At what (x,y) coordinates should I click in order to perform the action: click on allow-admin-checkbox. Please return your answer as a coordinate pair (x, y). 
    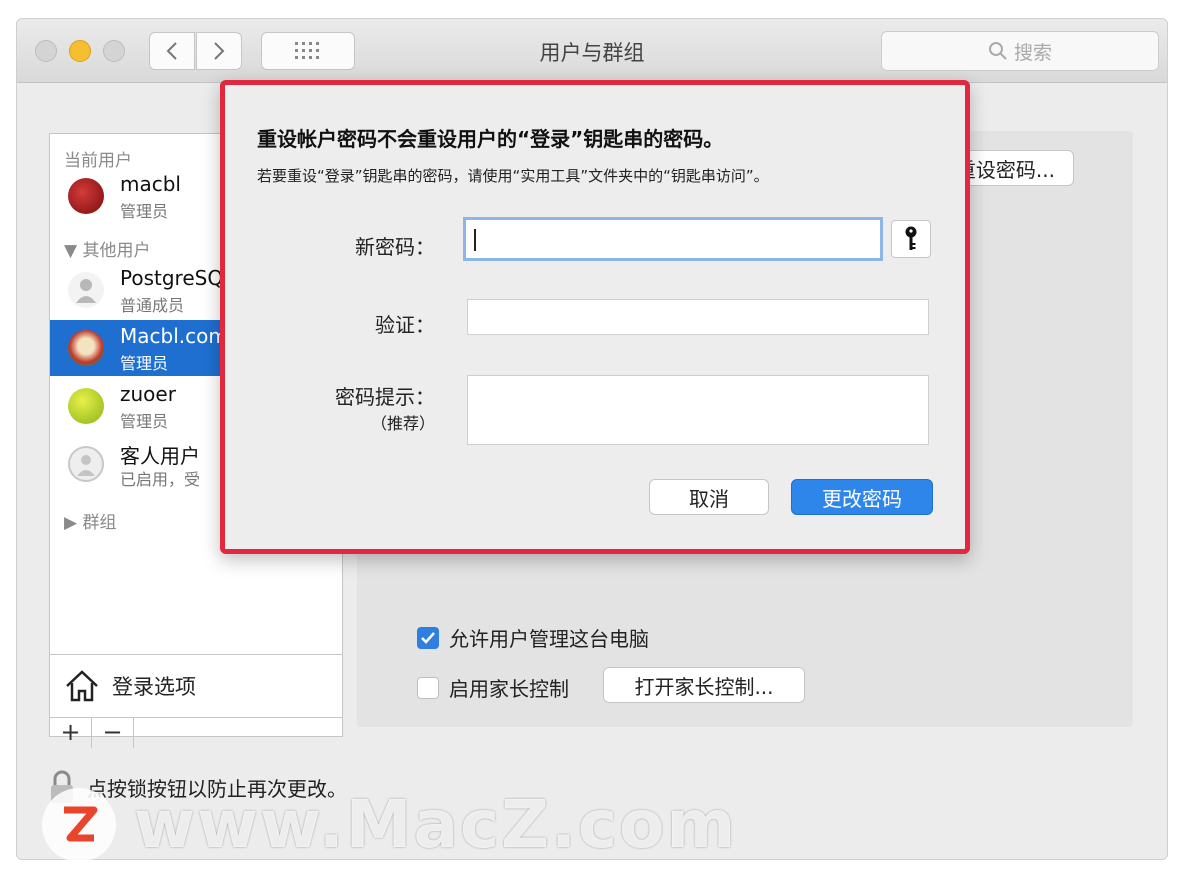
    Looking at the image, I should click on (428, 637).